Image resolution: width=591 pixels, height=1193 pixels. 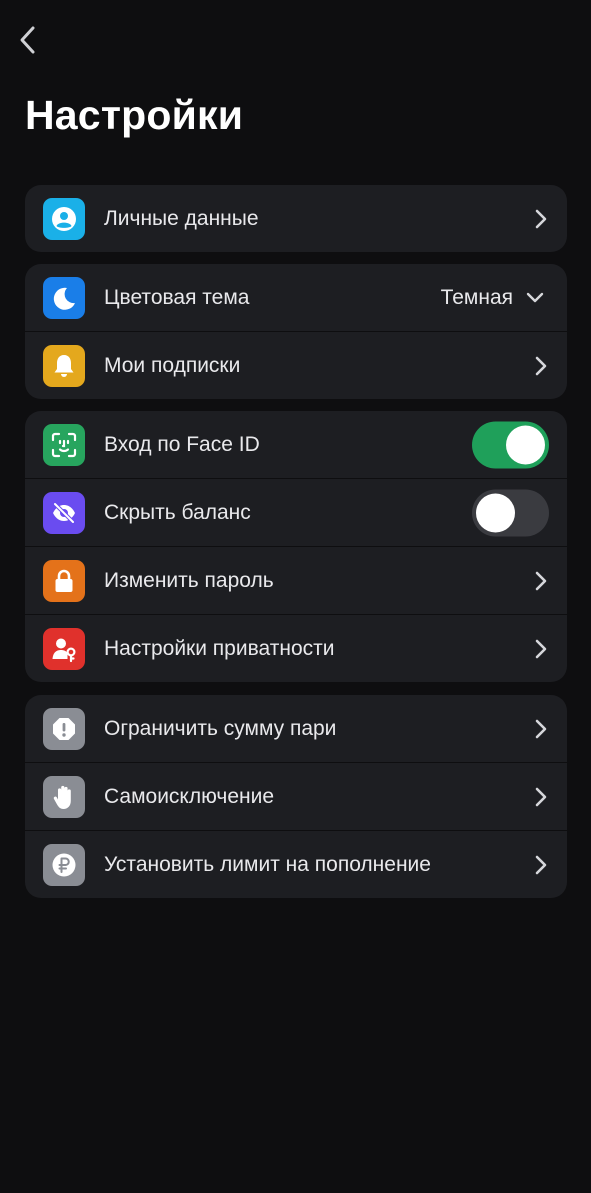 I want to click on theme-value: Темная, so click(x=476, y=297).